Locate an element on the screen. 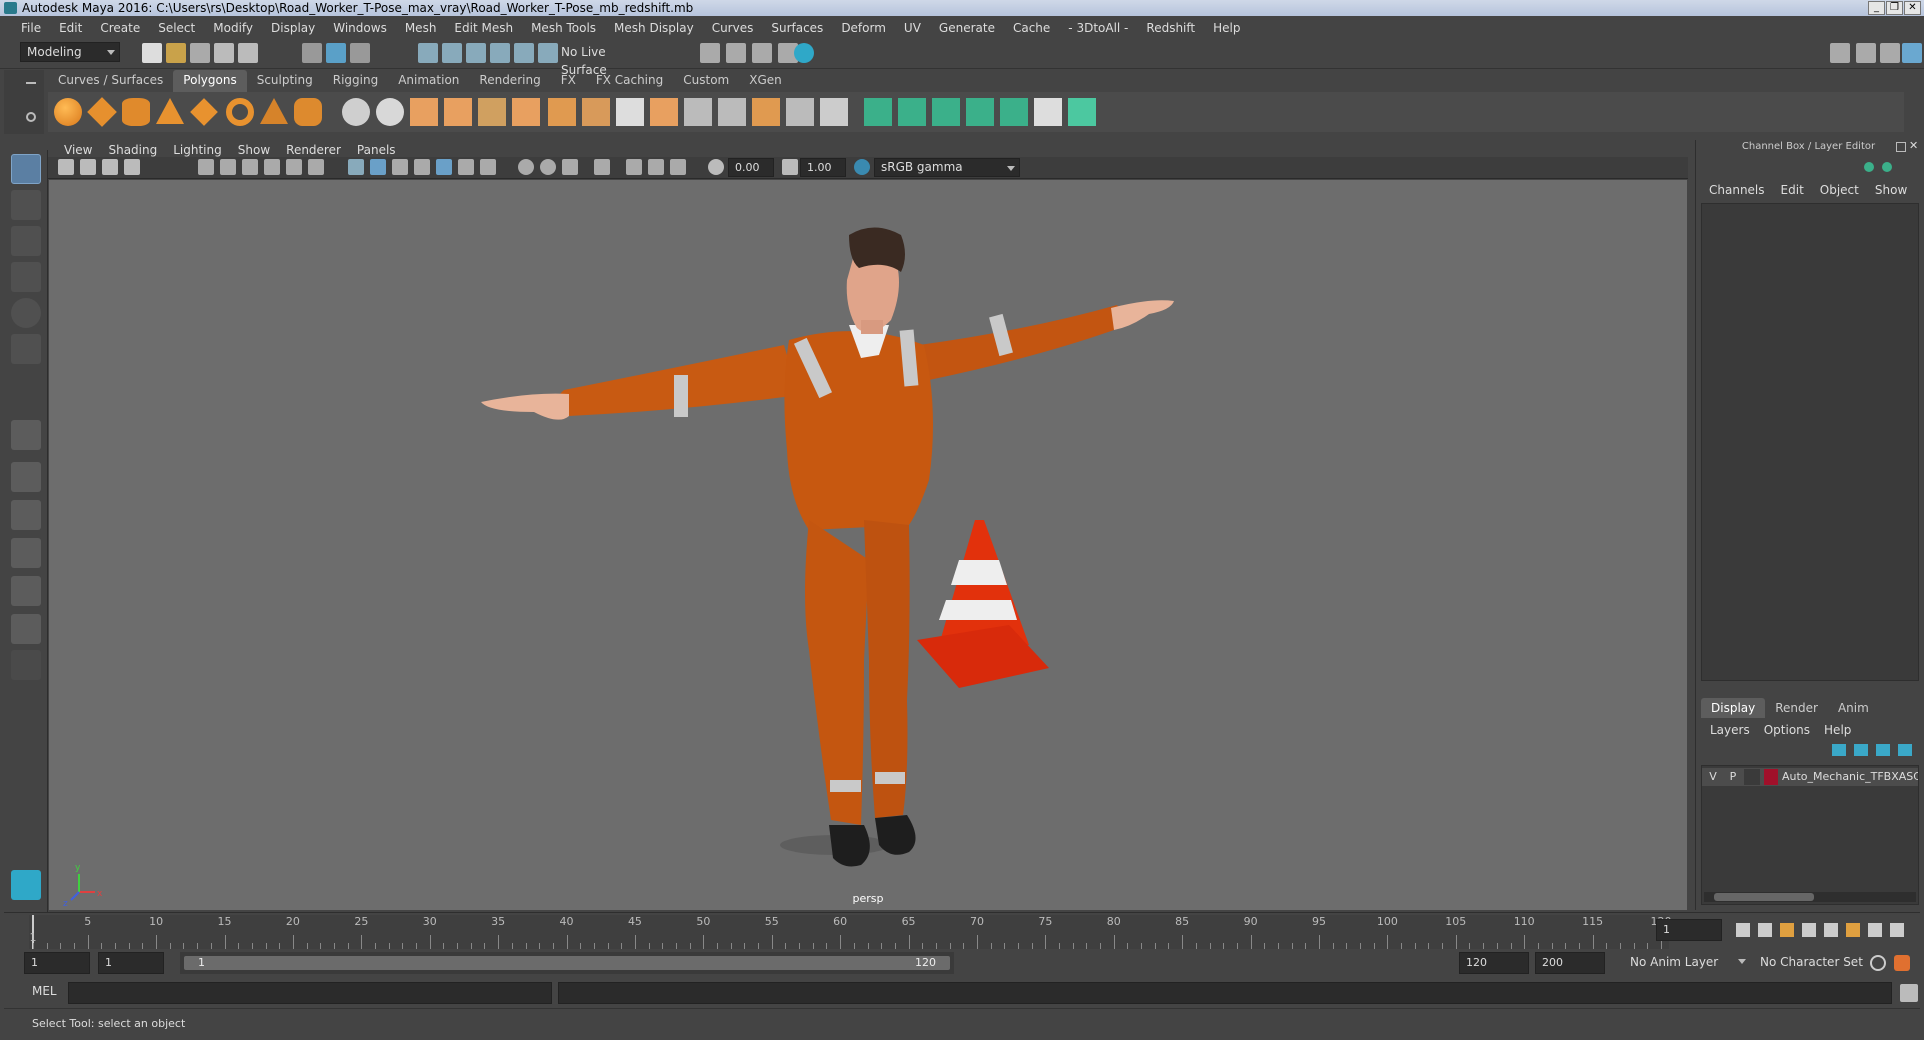  current-frame-field: 1 is located at coordinates (1689, 930).